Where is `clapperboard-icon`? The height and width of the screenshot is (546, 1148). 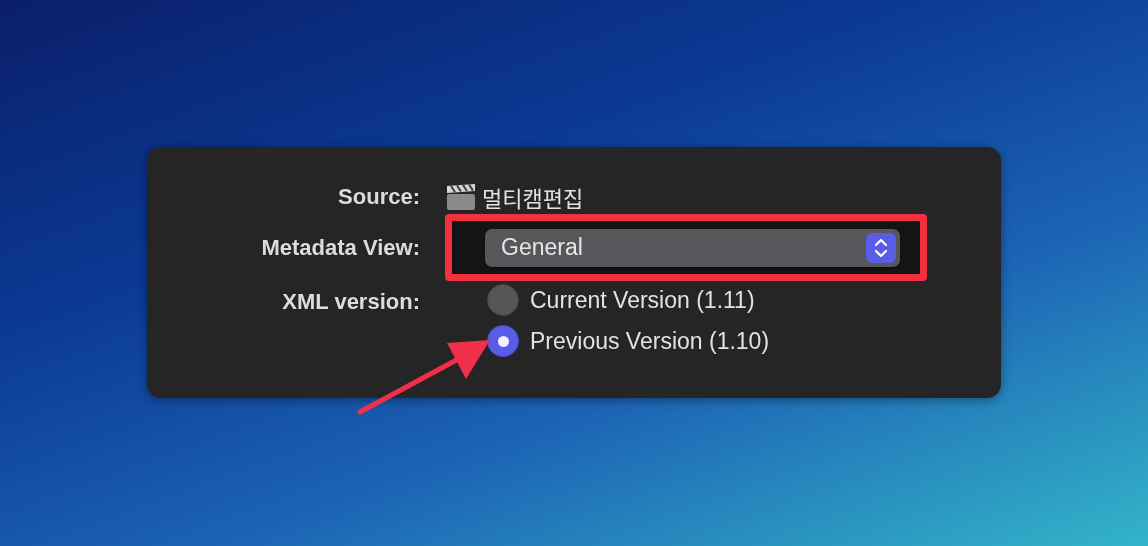
clapperboard-icon is located at coordinates (461, 197).